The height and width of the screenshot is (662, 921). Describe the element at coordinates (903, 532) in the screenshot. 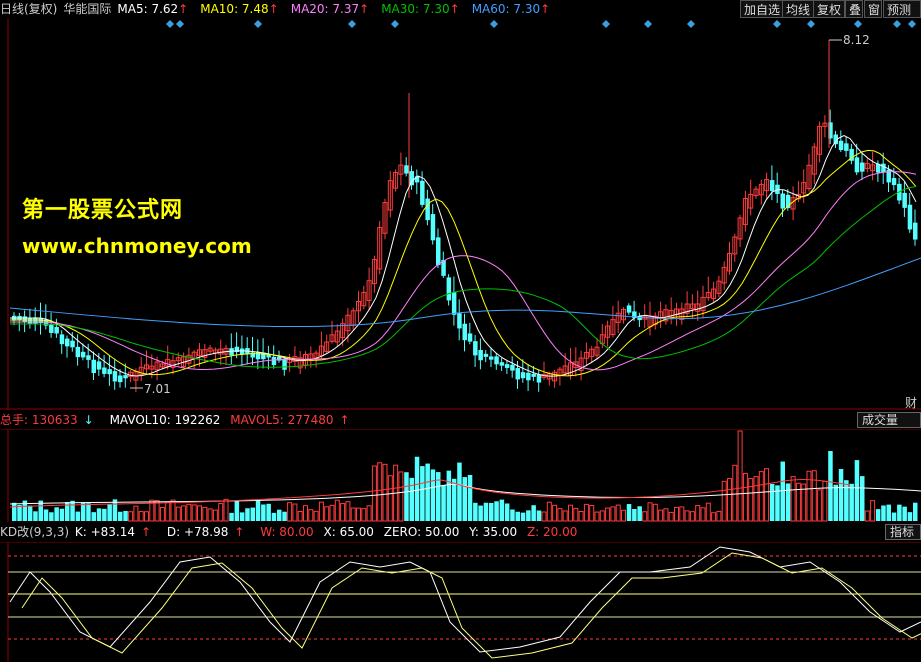

I see `indicator-help-button: 指标说` at that location.